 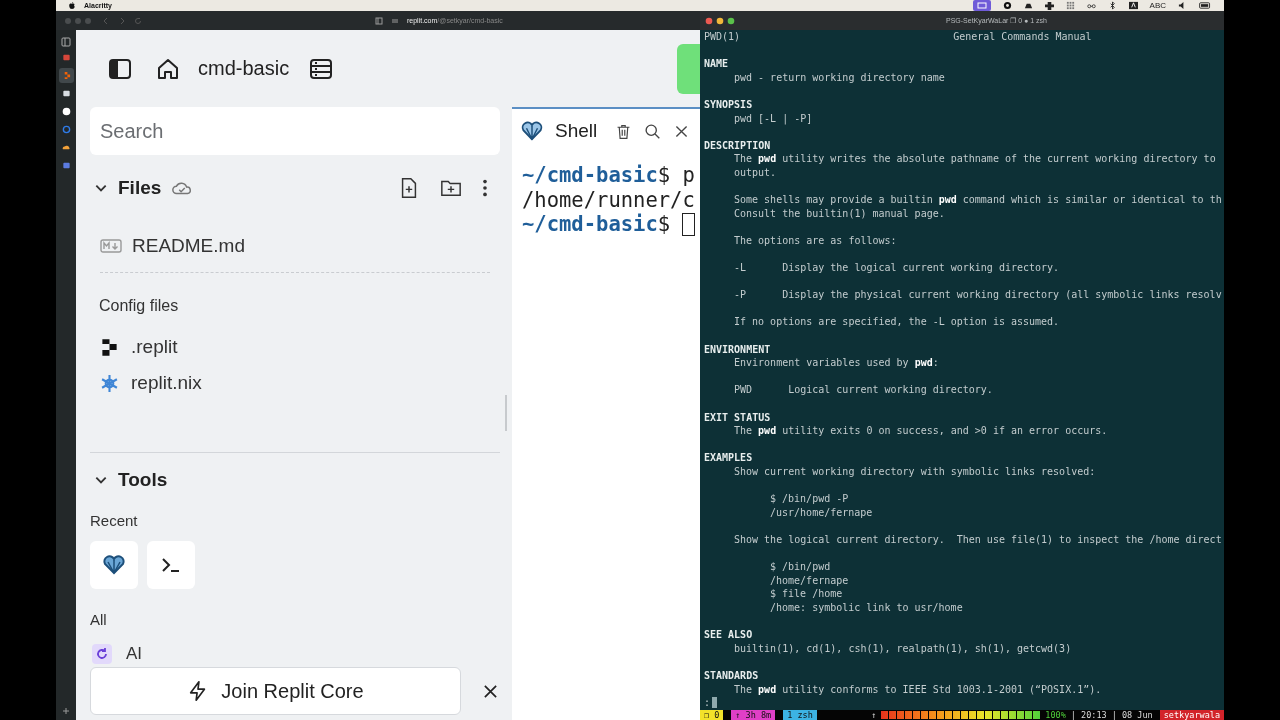 I want to click on add-icon, so click(x=66, y=711).